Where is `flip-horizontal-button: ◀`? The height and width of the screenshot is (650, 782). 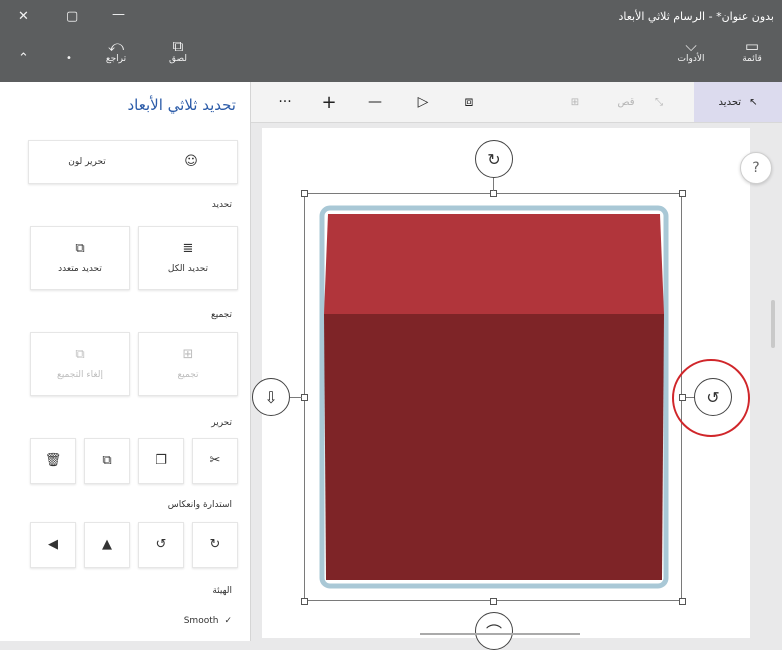
flip-horizontal-button: ◀ is located at coordinates (53, 545).